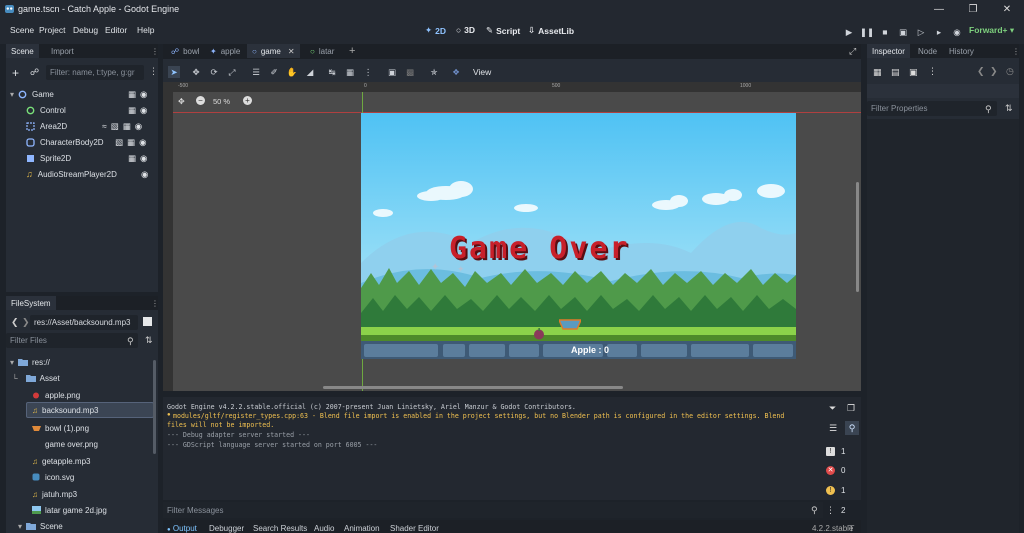 The width and height of the screenshot is (1024, 533). Describe the element at coordinates (857, 237) in the screenshot. I see `vertical-scrollbar` at that location.